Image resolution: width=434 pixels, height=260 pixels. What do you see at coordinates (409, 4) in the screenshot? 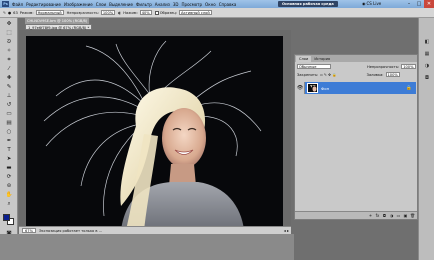
I see `minimize-button: –` at bounding box center [409, 4].